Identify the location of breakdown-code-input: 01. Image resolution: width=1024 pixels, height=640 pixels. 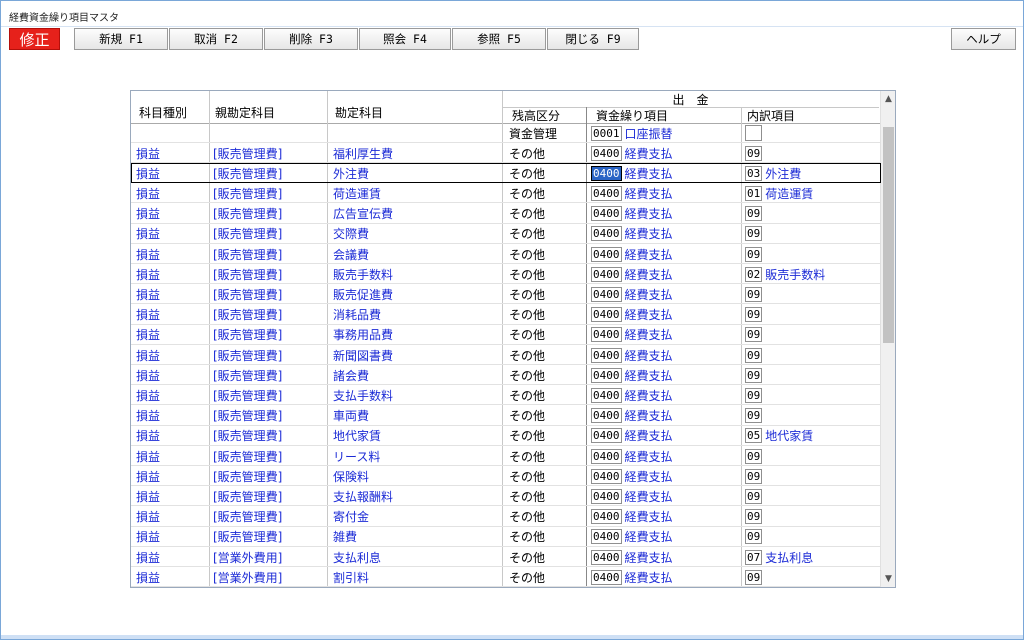
(754, 193).